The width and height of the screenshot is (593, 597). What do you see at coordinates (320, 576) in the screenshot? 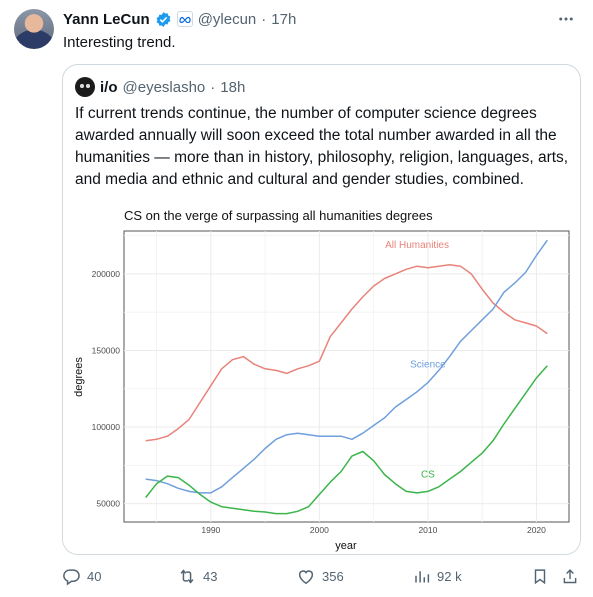
I see `like-button: 356` at bounding box center [320, 576].